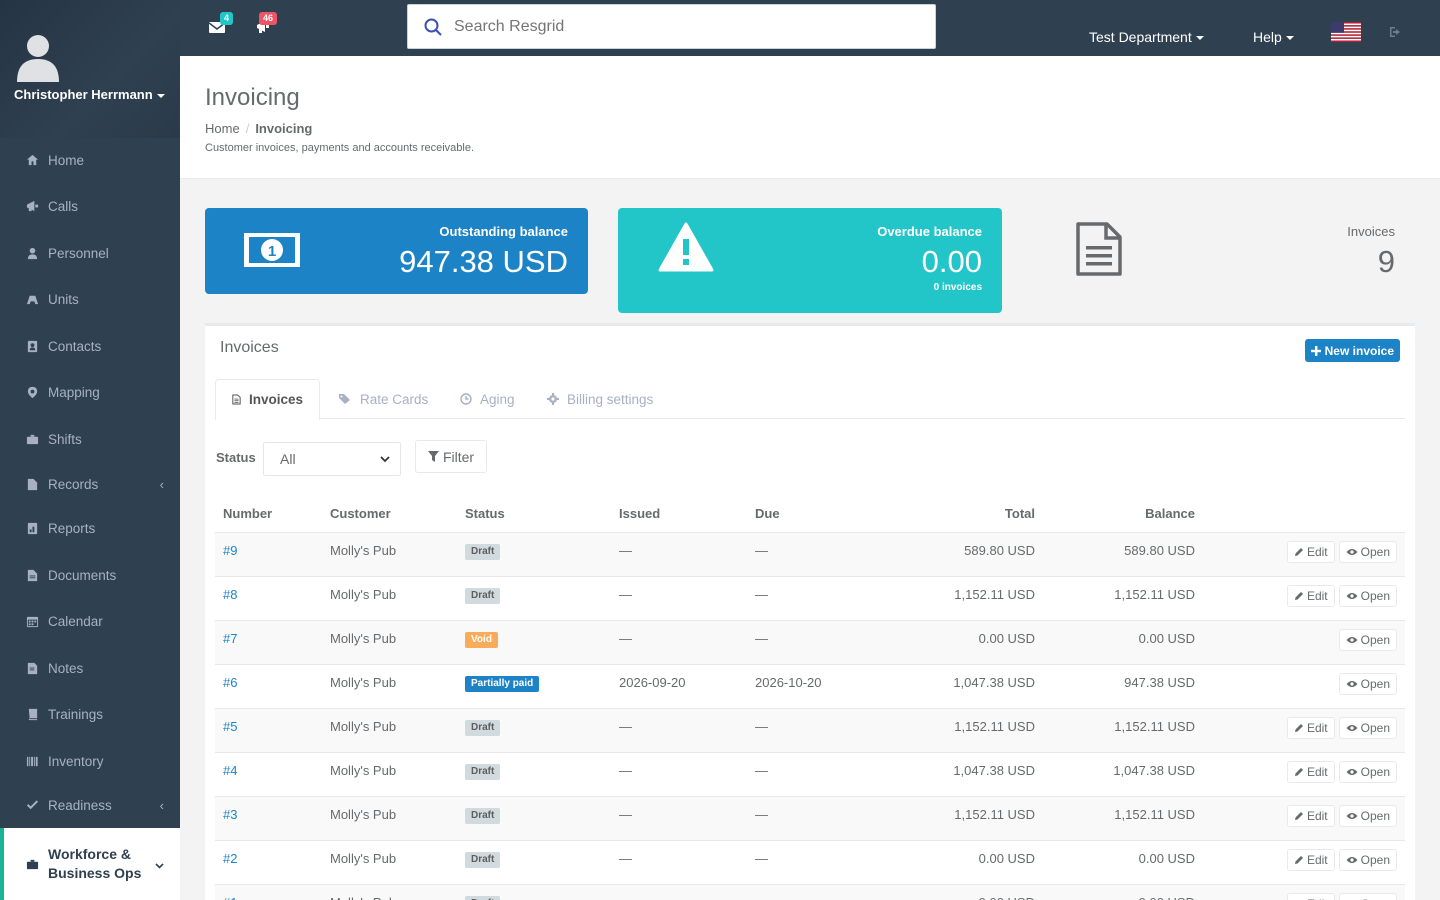 This screenshot has height=900, width=1440. I want to click on filter-button: Filter, so click(451, 456).